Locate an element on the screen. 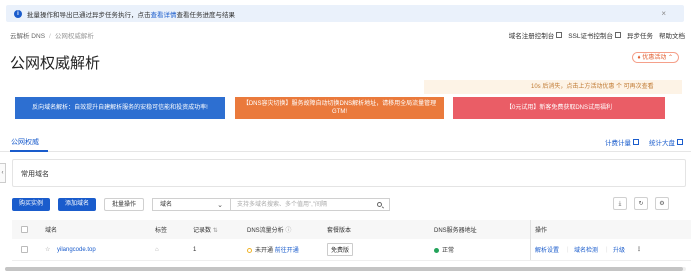 This screenshot has height=273, width=691. header-dns-server: DNS服务器地址 is located at coordinates (455, 231).